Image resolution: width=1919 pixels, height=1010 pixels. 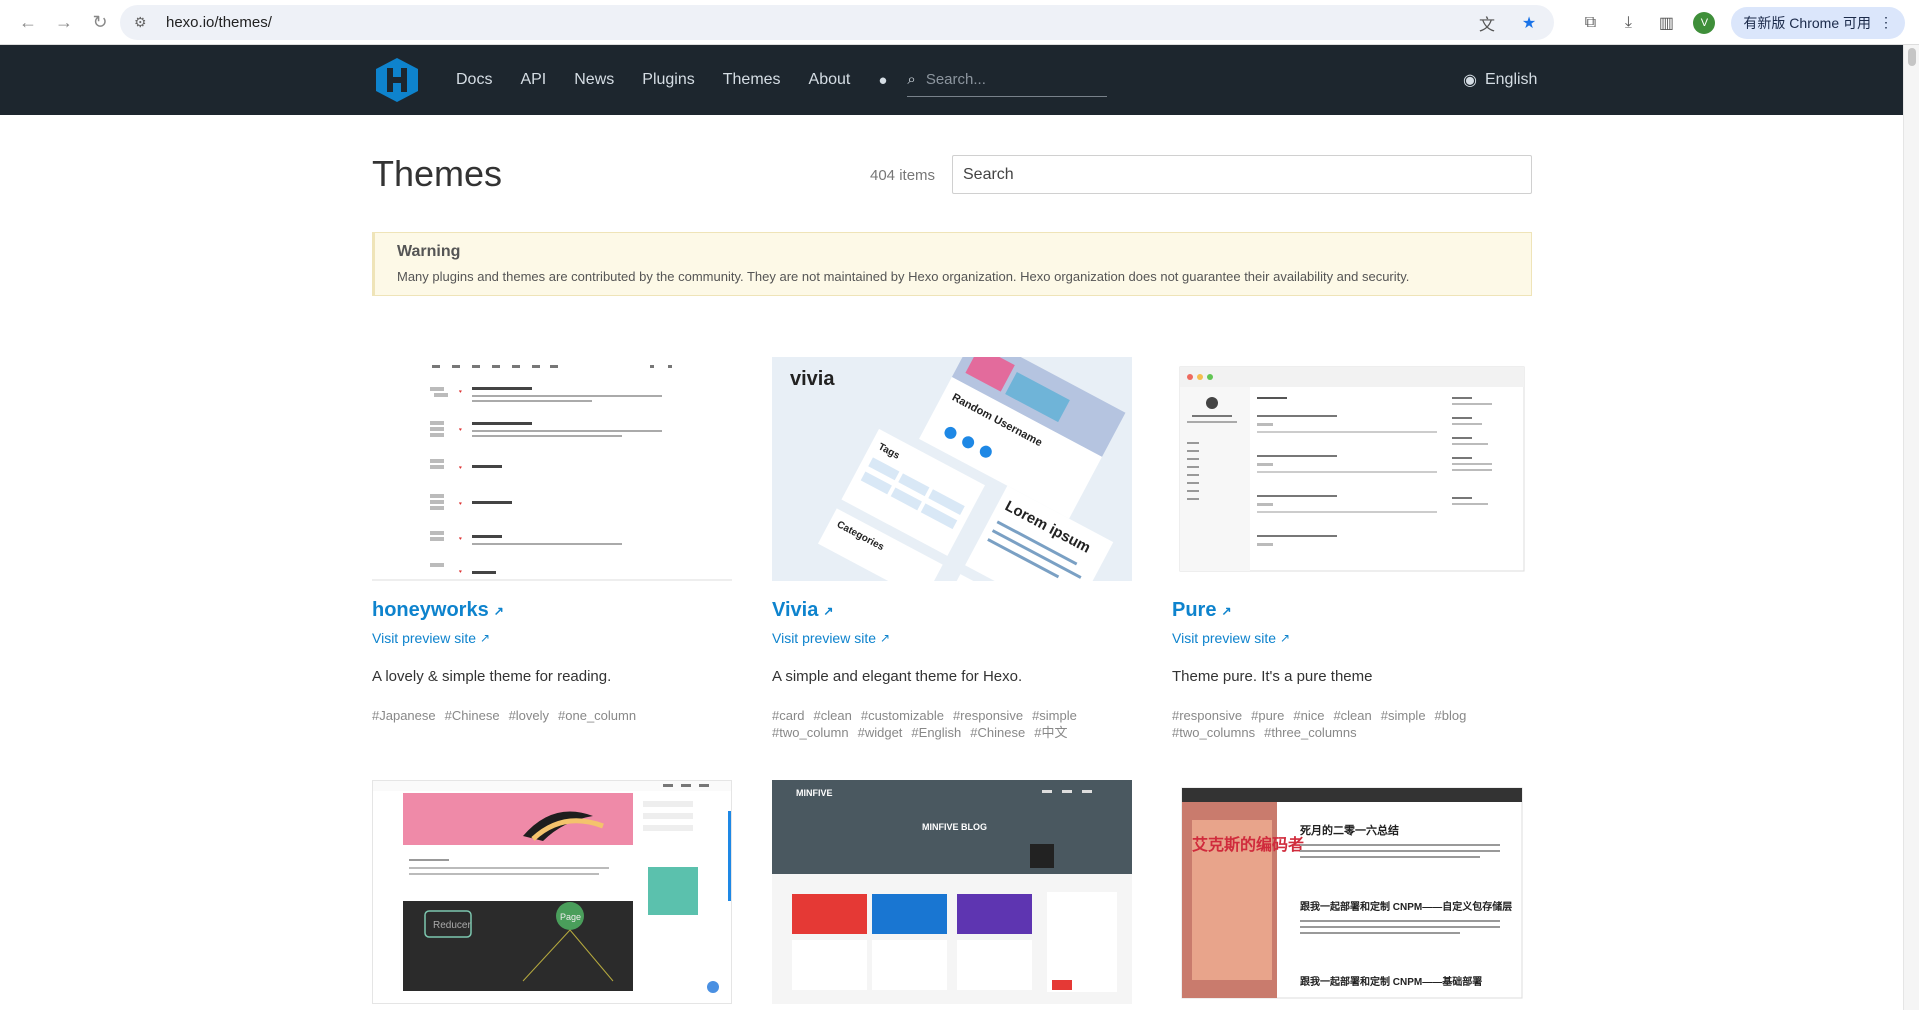 I want to click on tag: #two_columns, so click(x=1213, y=732).